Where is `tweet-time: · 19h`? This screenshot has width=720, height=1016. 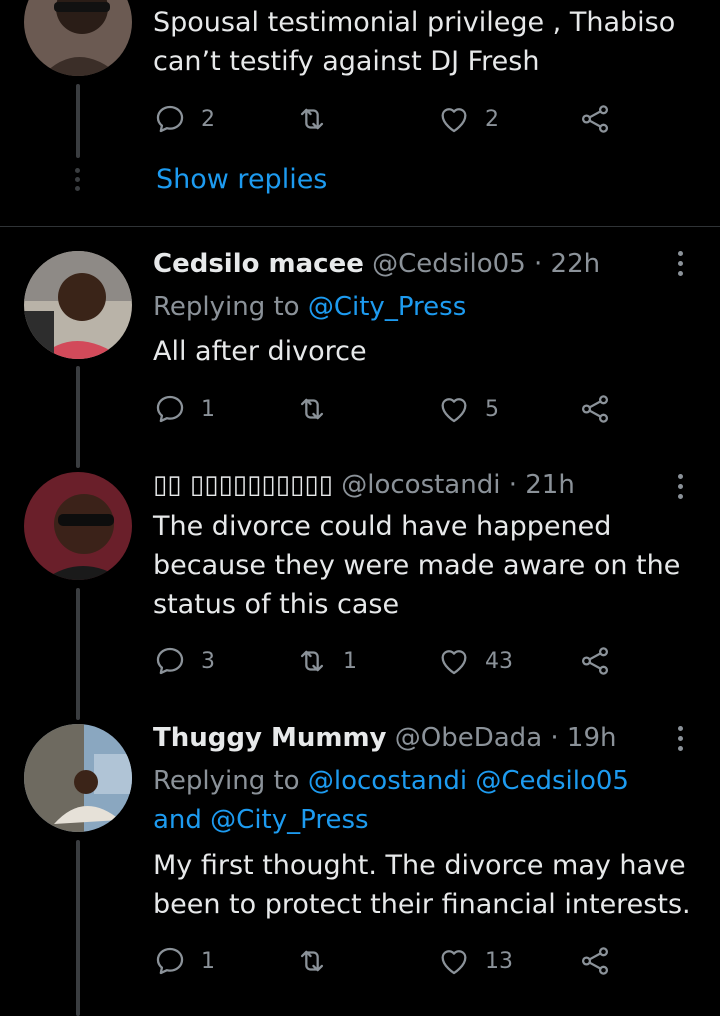
tweet-time: · 19h is located at coordinates (583, 738).